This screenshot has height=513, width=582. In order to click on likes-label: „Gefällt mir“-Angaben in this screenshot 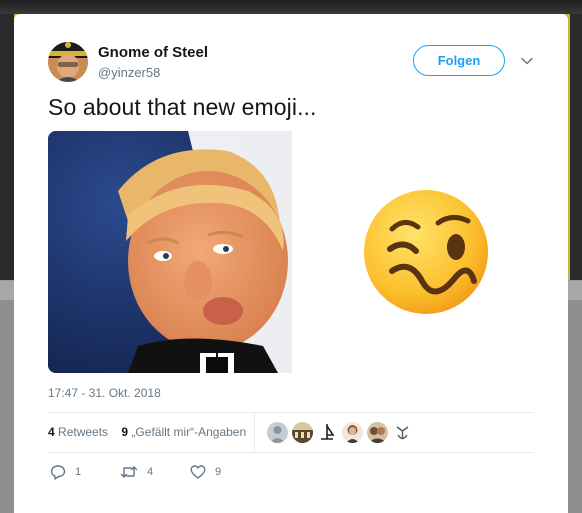, I will do `click(188, 432)`.